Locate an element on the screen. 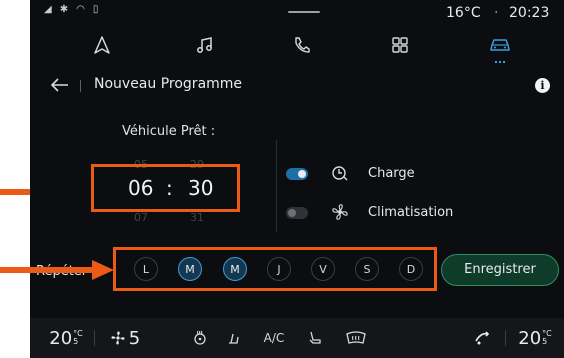 The image size is (564, 358). vehicle-ready-label: Véhicule Prêt : is located at coordinates (169, 131).